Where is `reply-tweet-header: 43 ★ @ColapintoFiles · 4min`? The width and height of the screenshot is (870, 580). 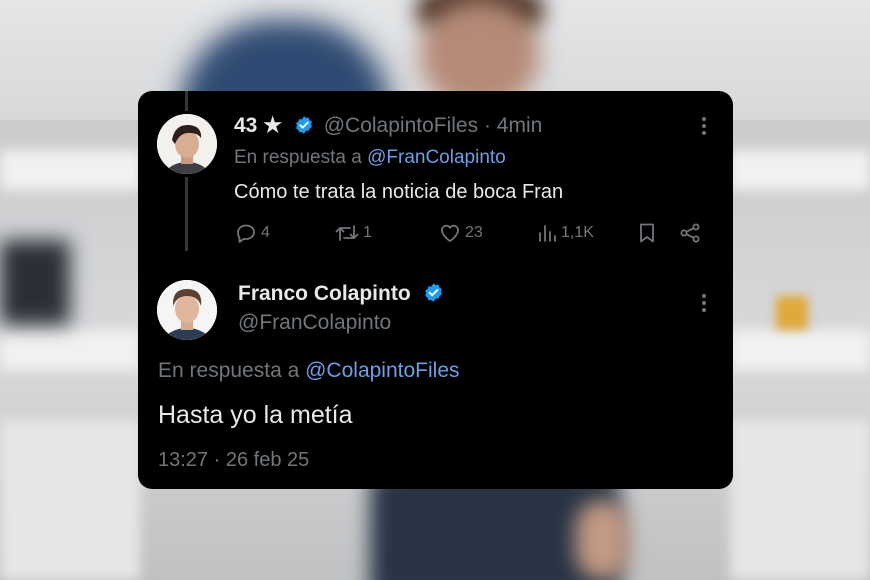
reply-tweet-header: 43 ★ @ColapintoFiles · 4min is located at coordinates (388, 127).